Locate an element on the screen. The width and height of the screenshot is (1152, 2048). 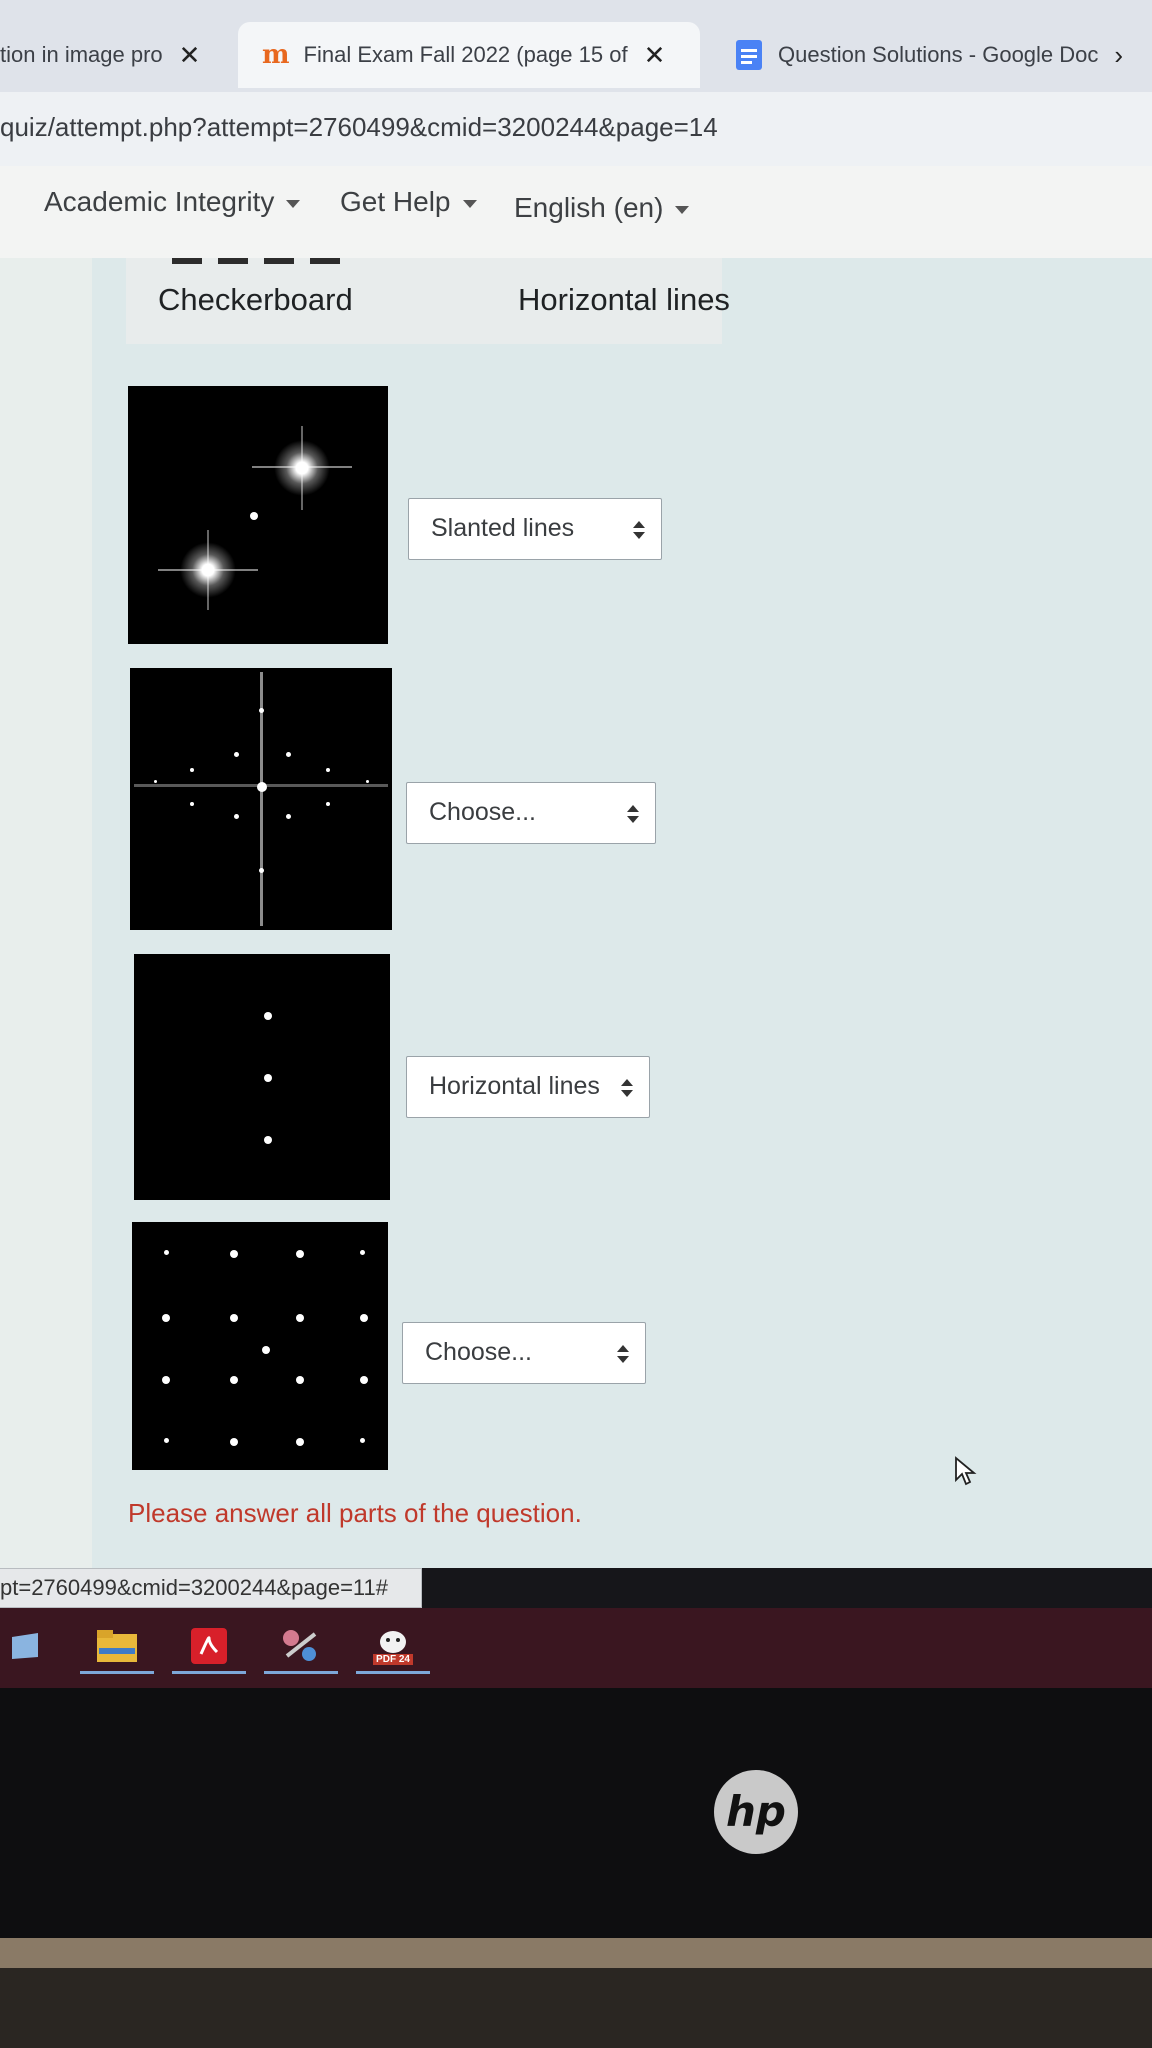
file-explorer-icon is located at coordinates (117, 1646).